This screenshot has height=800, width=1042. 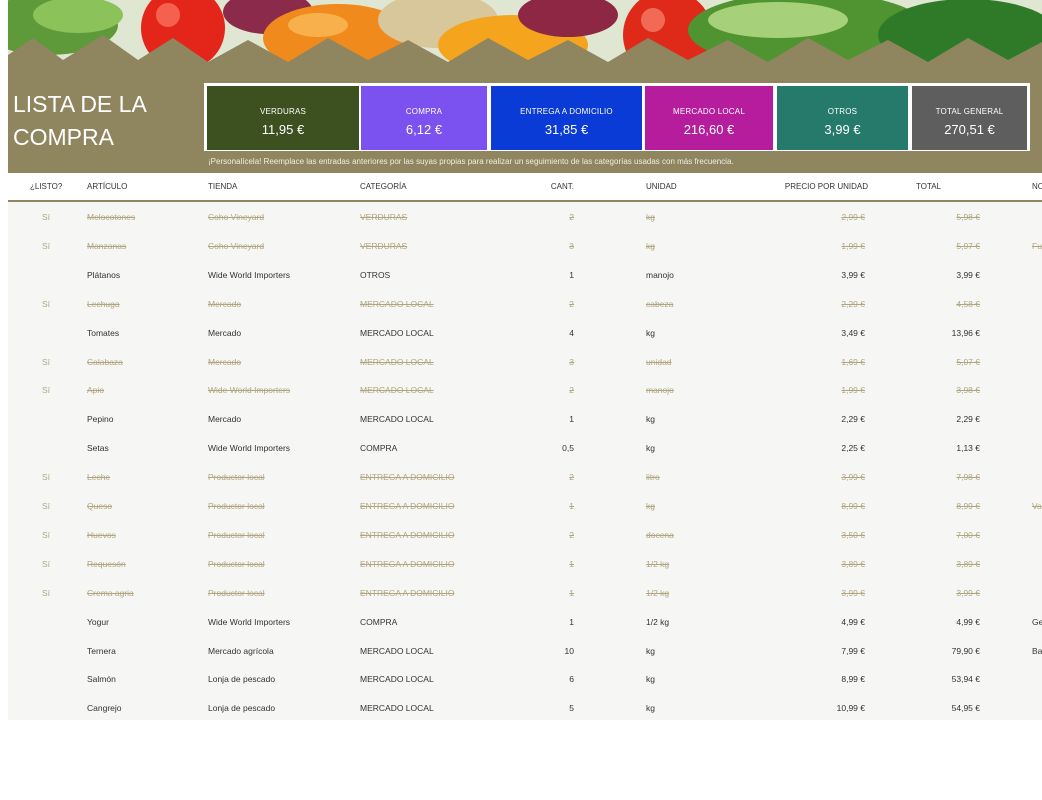 I want to click on cell-articulo: Manzanas, so click(x=142, y=246).